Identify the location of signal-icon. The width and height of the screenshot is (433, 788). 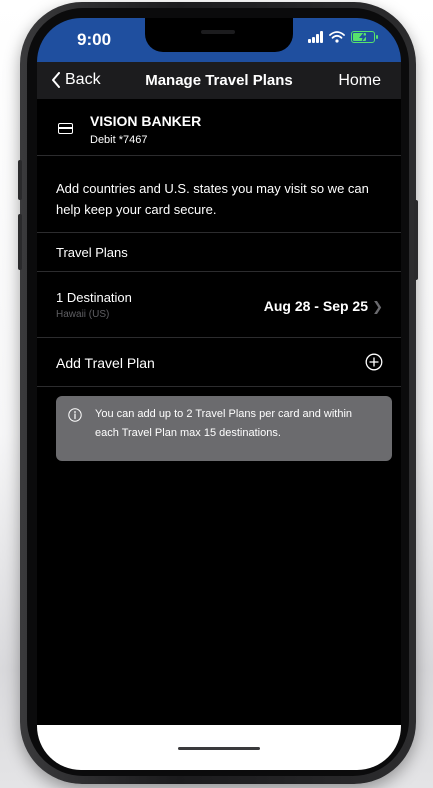
(315, 37).